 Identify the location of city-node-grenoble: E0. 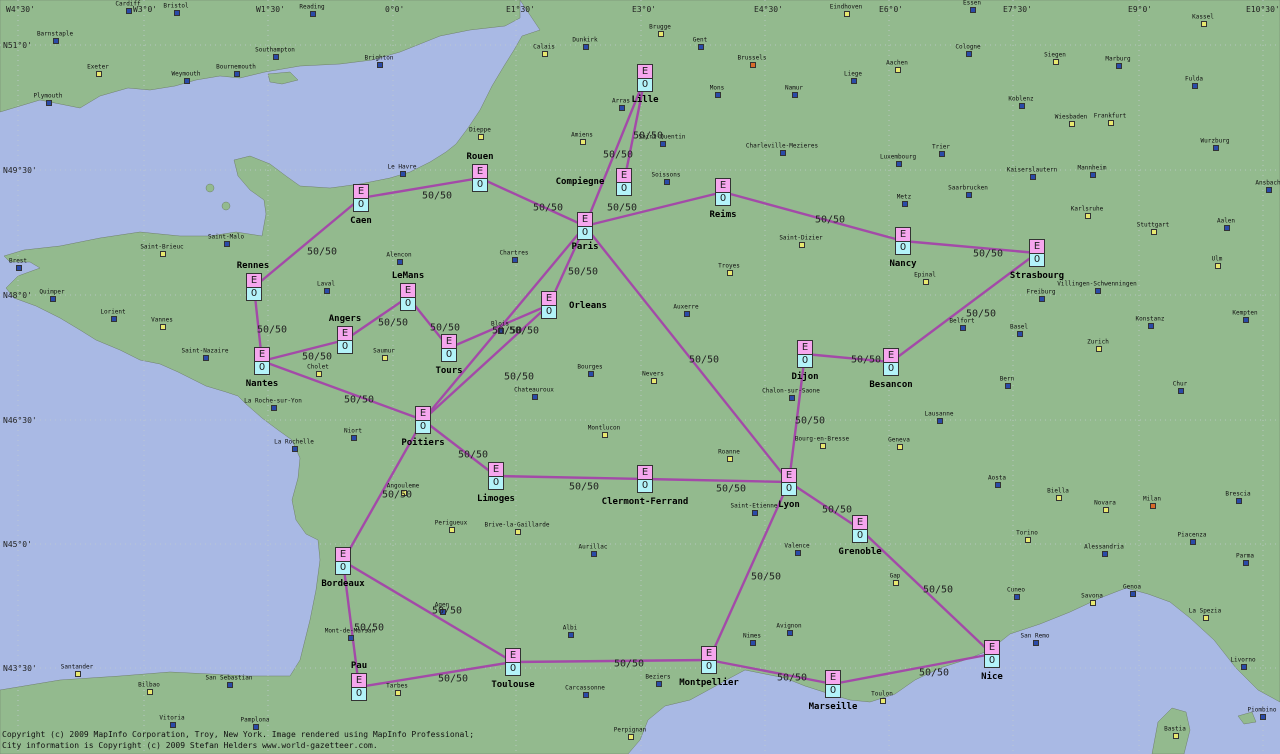
(860, 529).